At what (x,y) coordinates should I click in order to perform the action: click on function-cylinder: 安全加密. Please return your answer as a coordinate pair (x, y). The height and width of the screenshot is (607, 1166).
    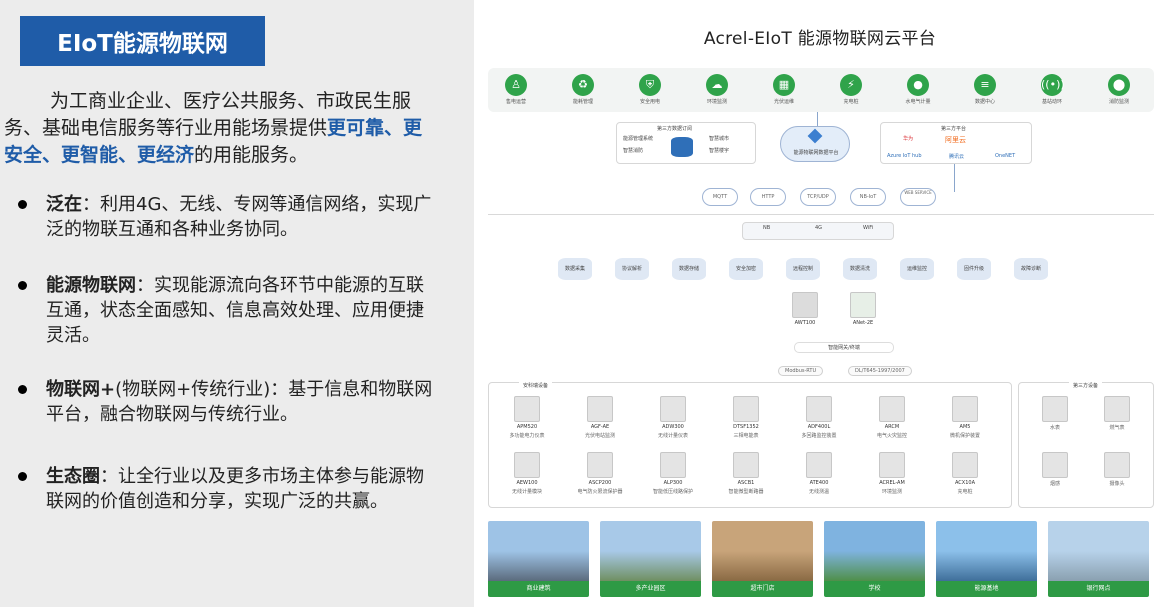
    Looking at the image, I should click on (746, 269).